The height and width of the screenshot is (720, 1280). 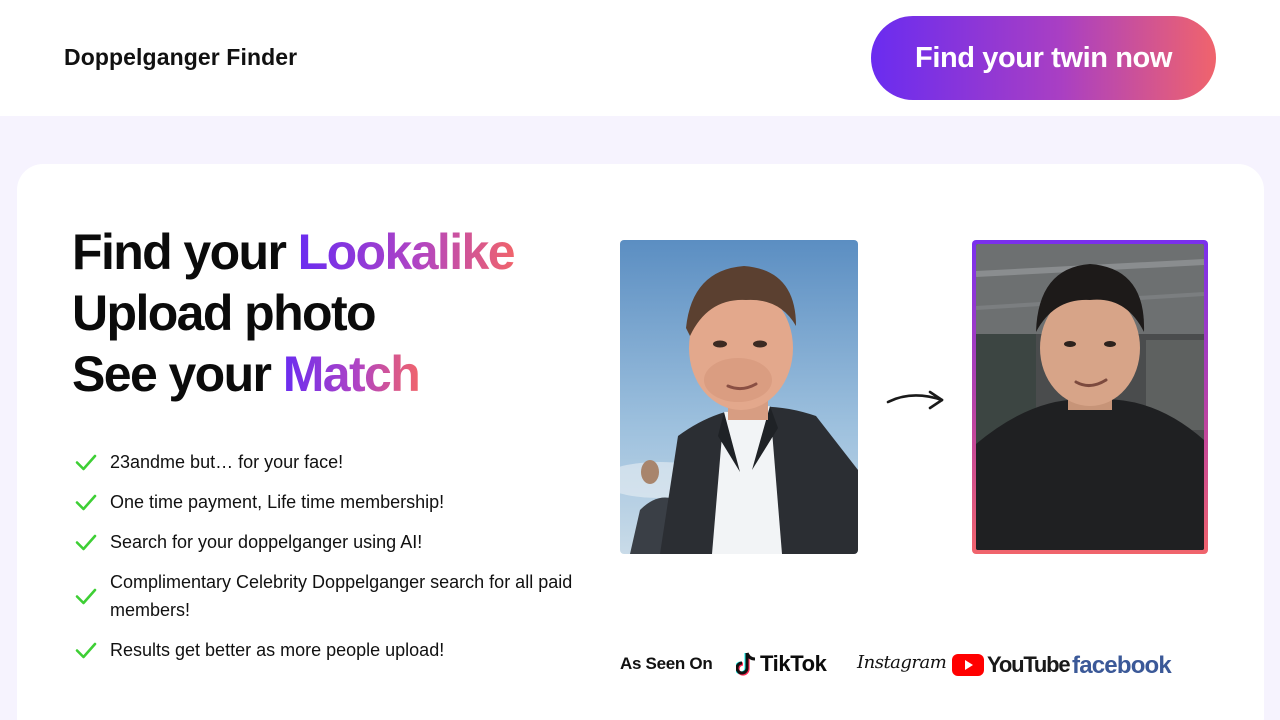 What do you see at coordinates (793, 663) in the screenshot?
I see `tiktok-wordmark: TikTok` at bounding box center [793, 663].